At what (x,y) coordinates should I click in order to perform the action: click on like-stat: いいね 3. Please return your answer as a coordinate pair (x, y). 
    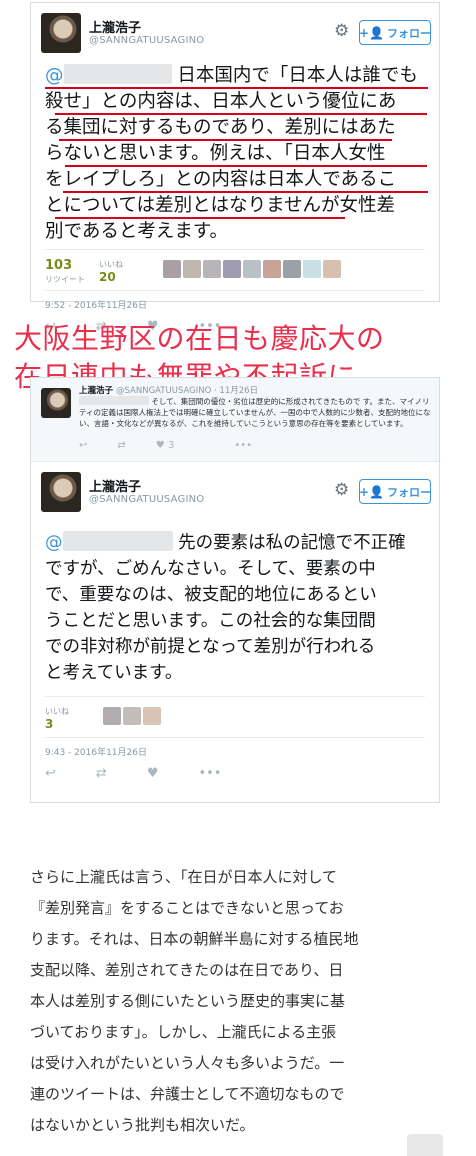
    Looking at the image, I should click on (57, 718).